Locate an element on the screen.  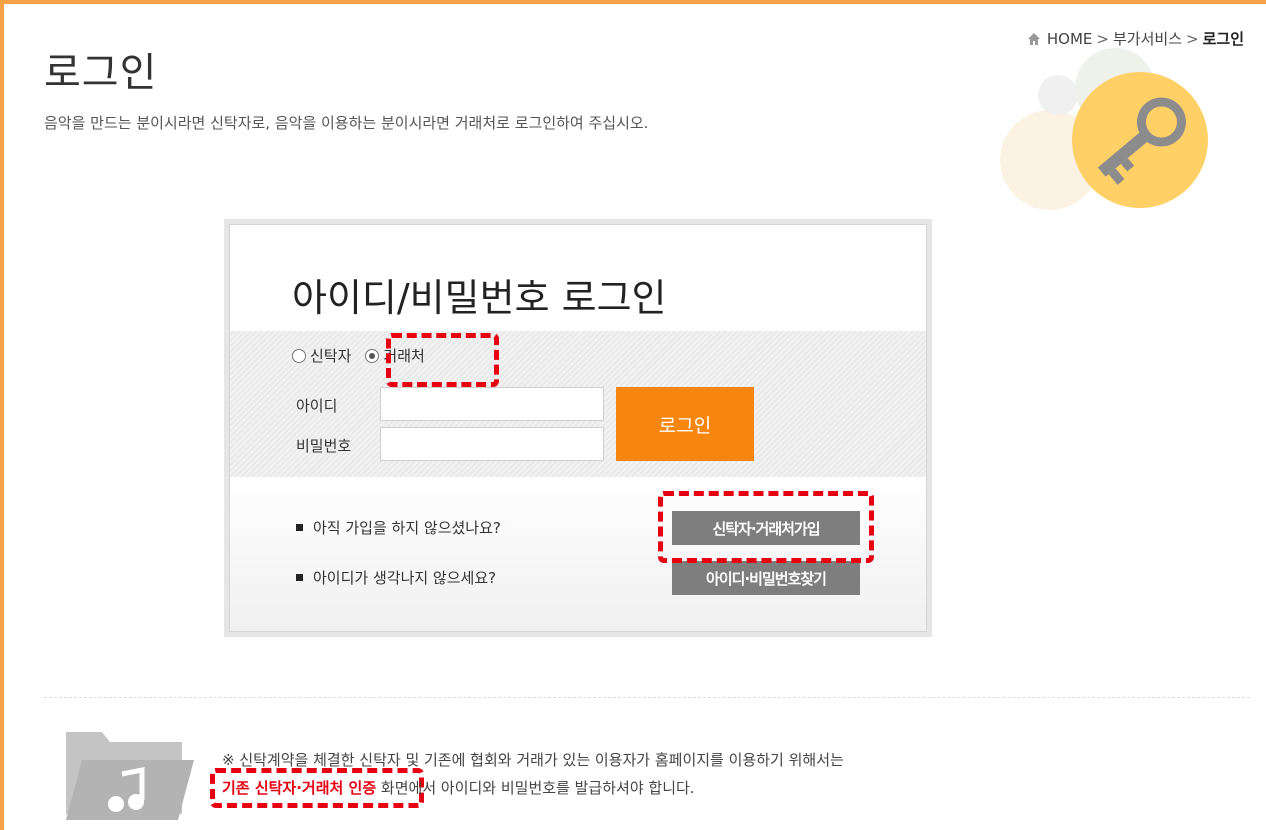
signup-button: 신탁자·거래처가입 is located at coordinates (766, 528).